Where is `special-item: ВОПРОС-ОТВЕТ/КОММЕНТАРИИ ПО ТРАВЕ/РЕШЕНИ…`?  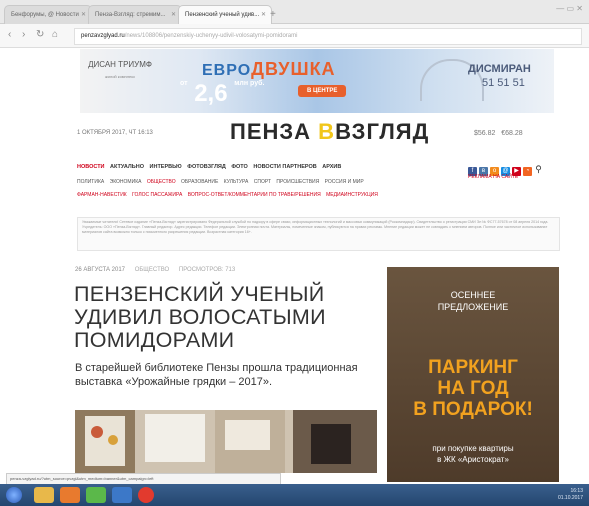 special-item: ВОПРОС-ОТВЕТ/КОММЕНТАРИИ ПО ТРАВЕ/РЕШЕНИ… is located at coordinates (254, 195).